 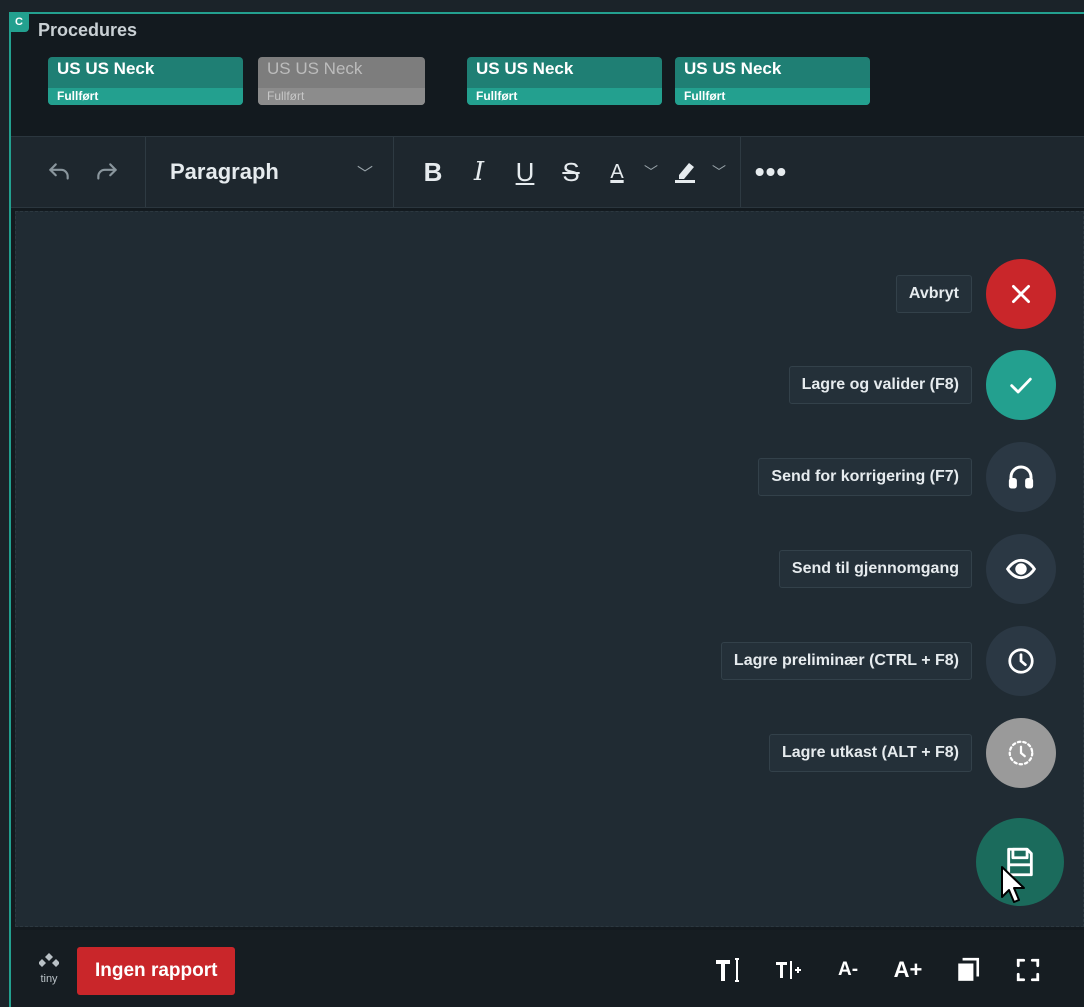 I want to click on send-review-button, so click(x=1021, y=569).